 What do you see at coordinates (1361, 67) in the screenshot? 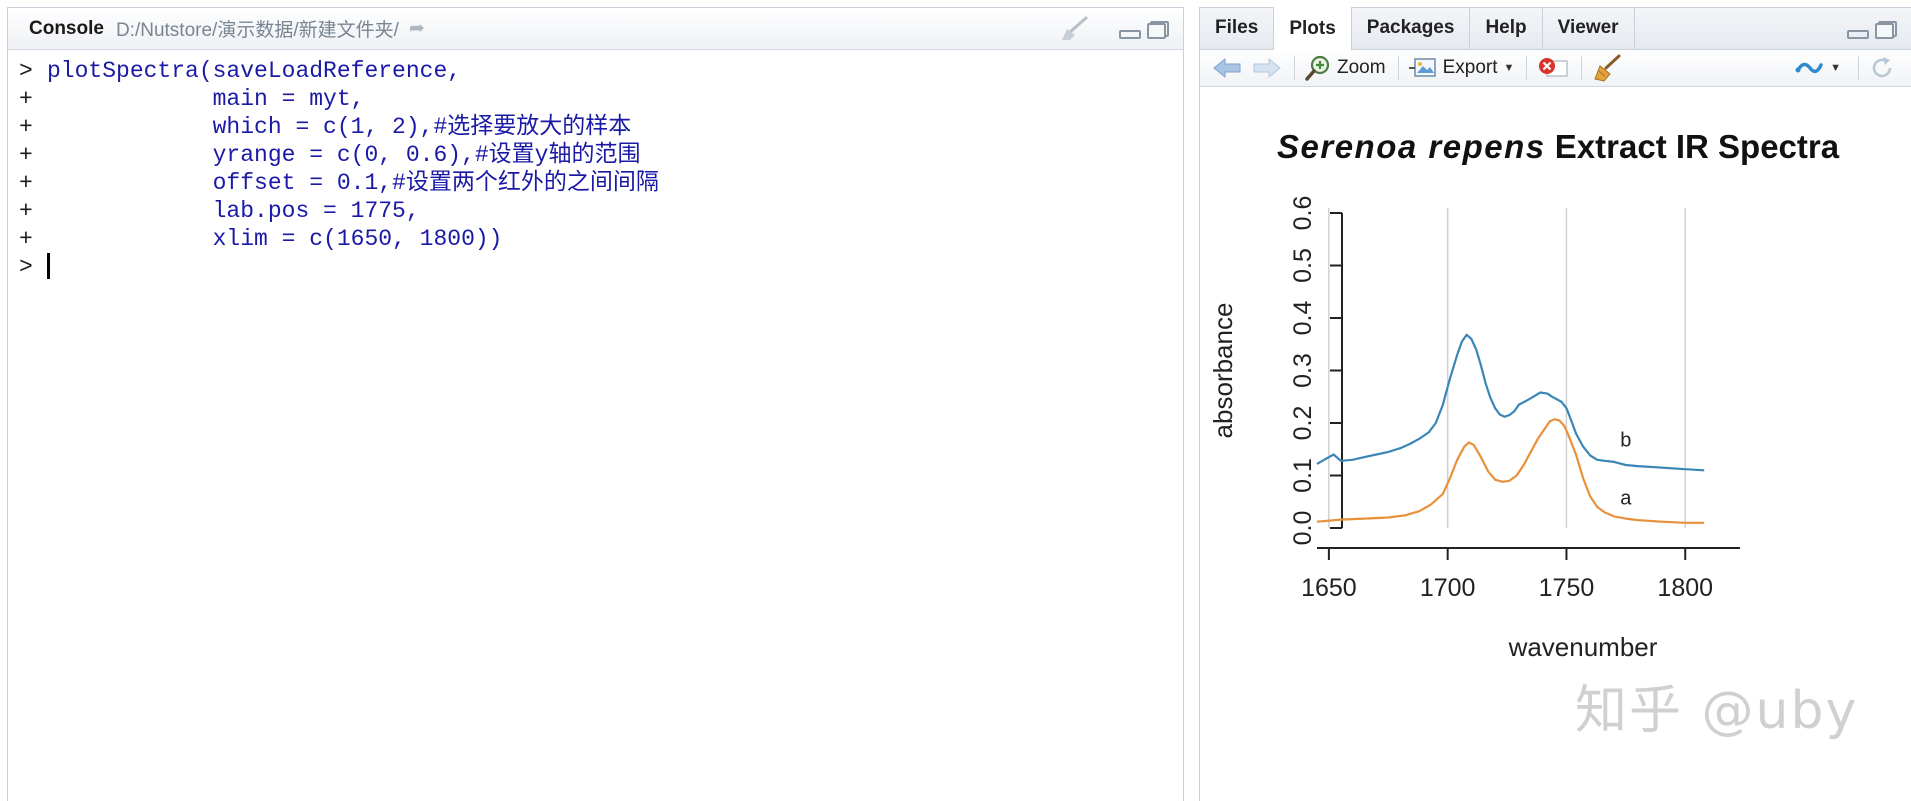
I see `zoom-label: Zoom` at bounding box center [1361, 67].